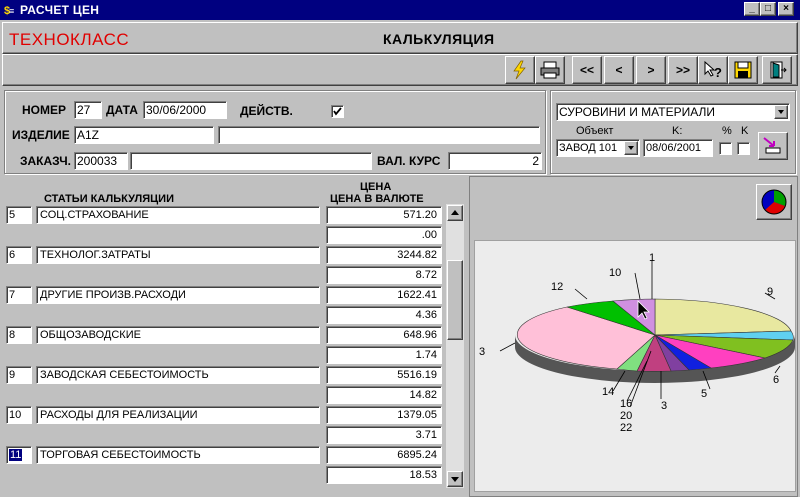 The width and height of the screenshot is (800, 497). I want to click on close-button: ×, so click(786, 9).